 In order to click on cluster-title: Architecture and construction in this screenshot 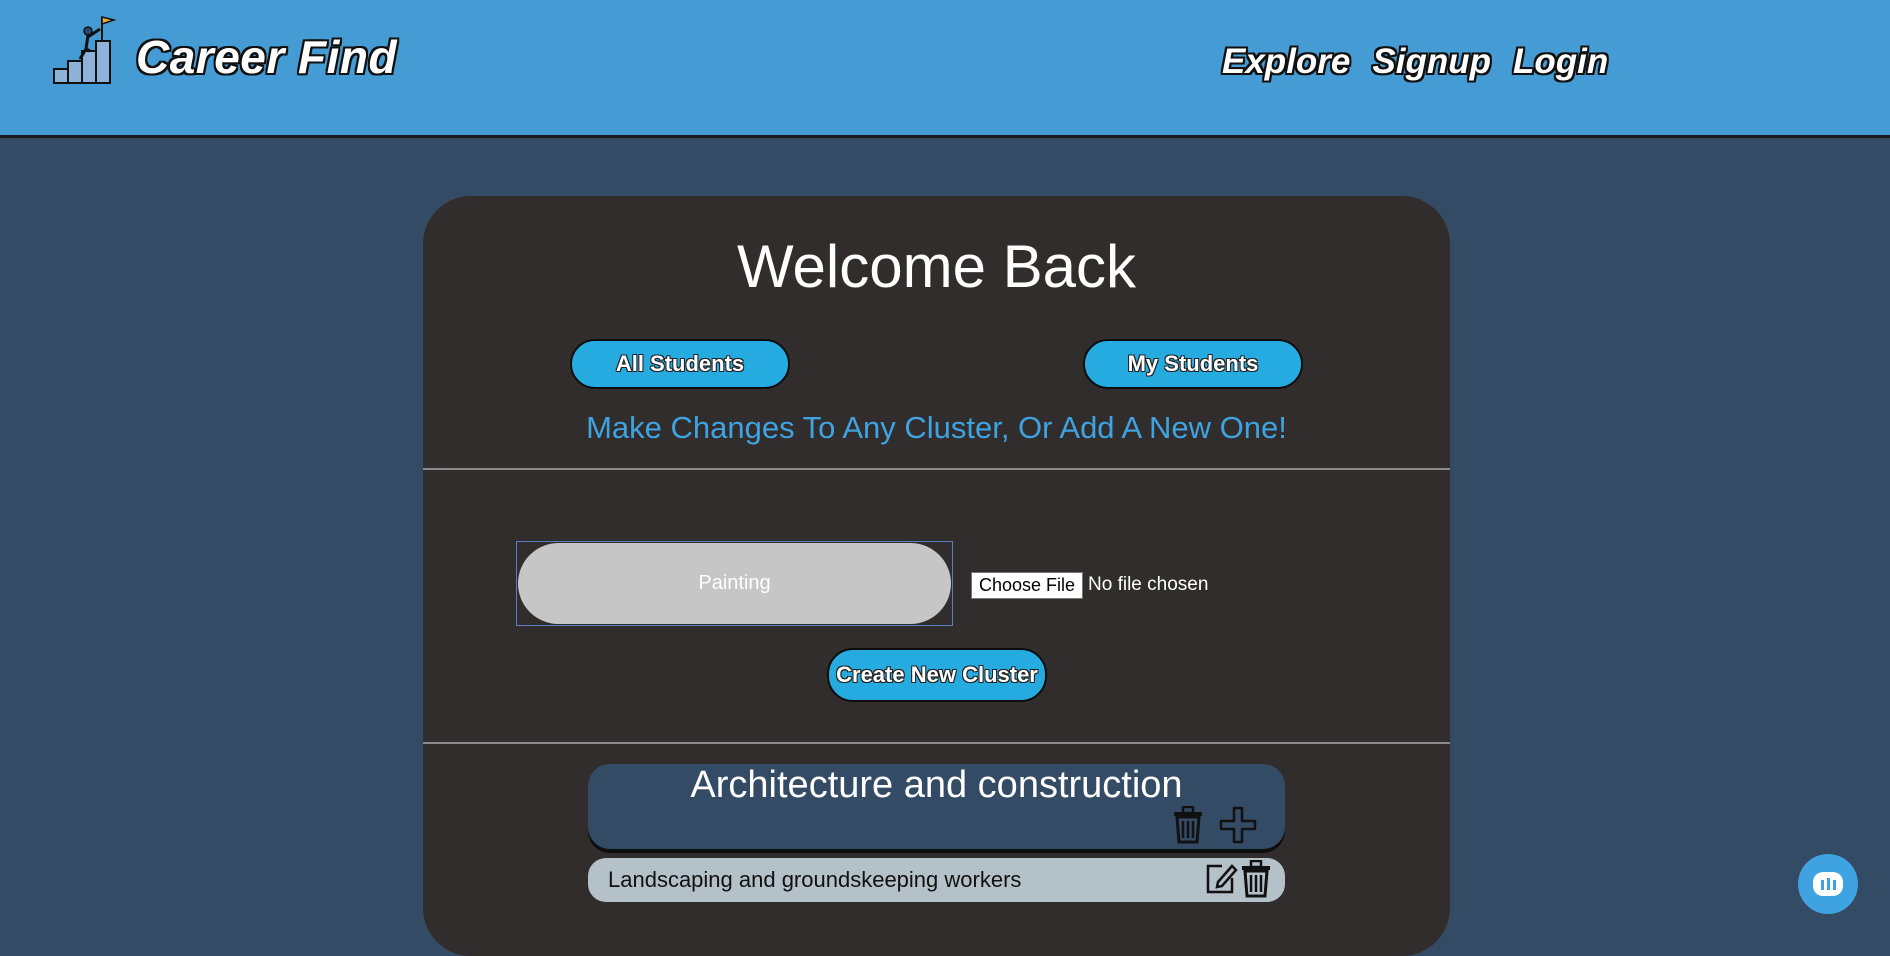, I will do `click(936, 785)`.